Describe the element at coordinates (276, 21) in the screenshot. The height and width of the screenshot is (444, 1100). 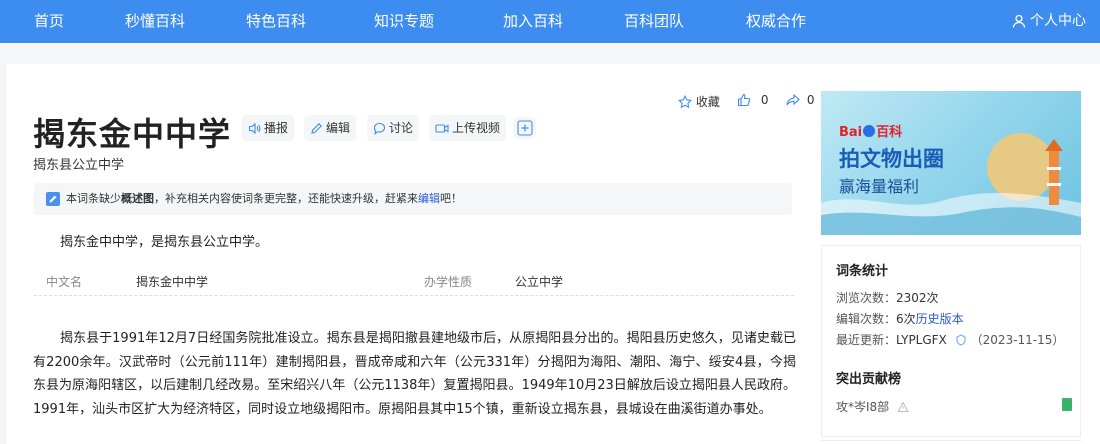
I see `nav-item-featured: 特色百科` at that location.